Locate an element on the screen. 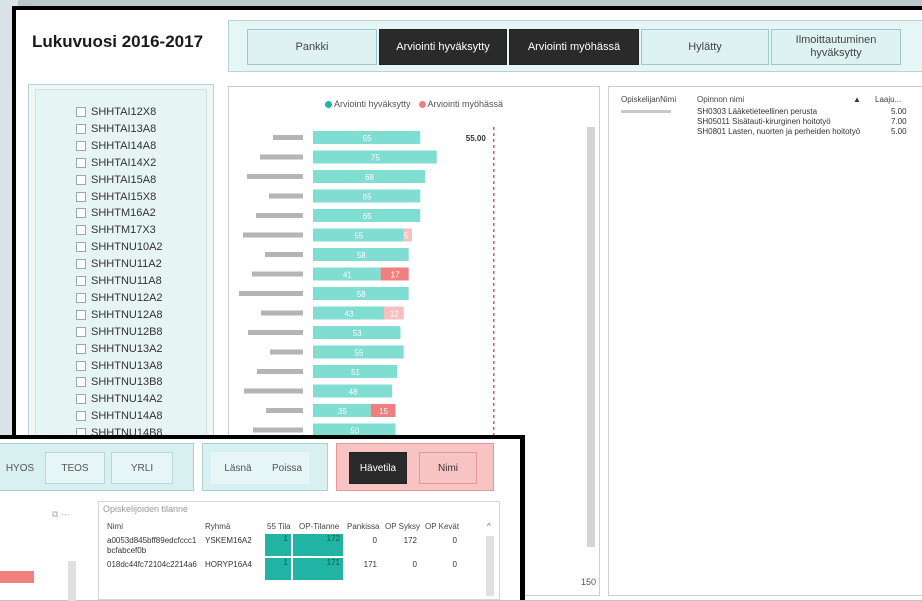 Image resolution: width=922 pixels, height=601 pixels. filter-group-3: Hävetila Nimi is located at coordinates (415, 467).